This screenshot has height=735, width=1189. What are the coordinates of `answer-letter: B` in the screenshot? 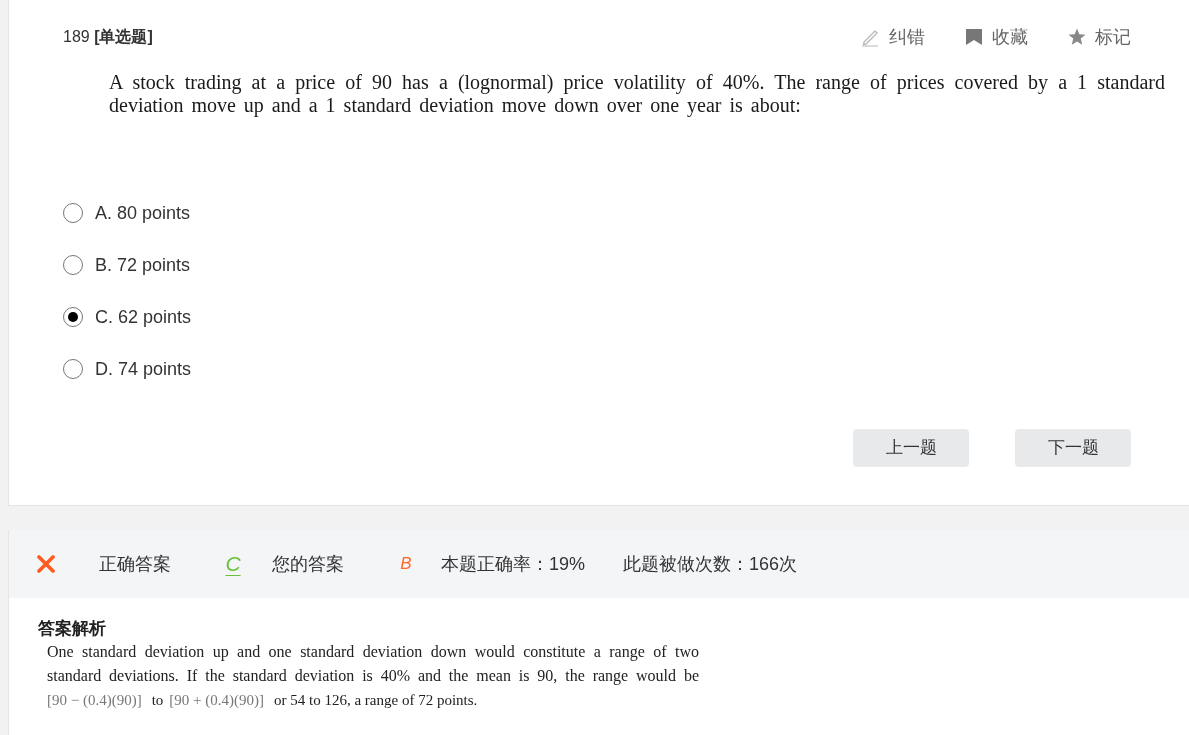 It's located at (406, 564).